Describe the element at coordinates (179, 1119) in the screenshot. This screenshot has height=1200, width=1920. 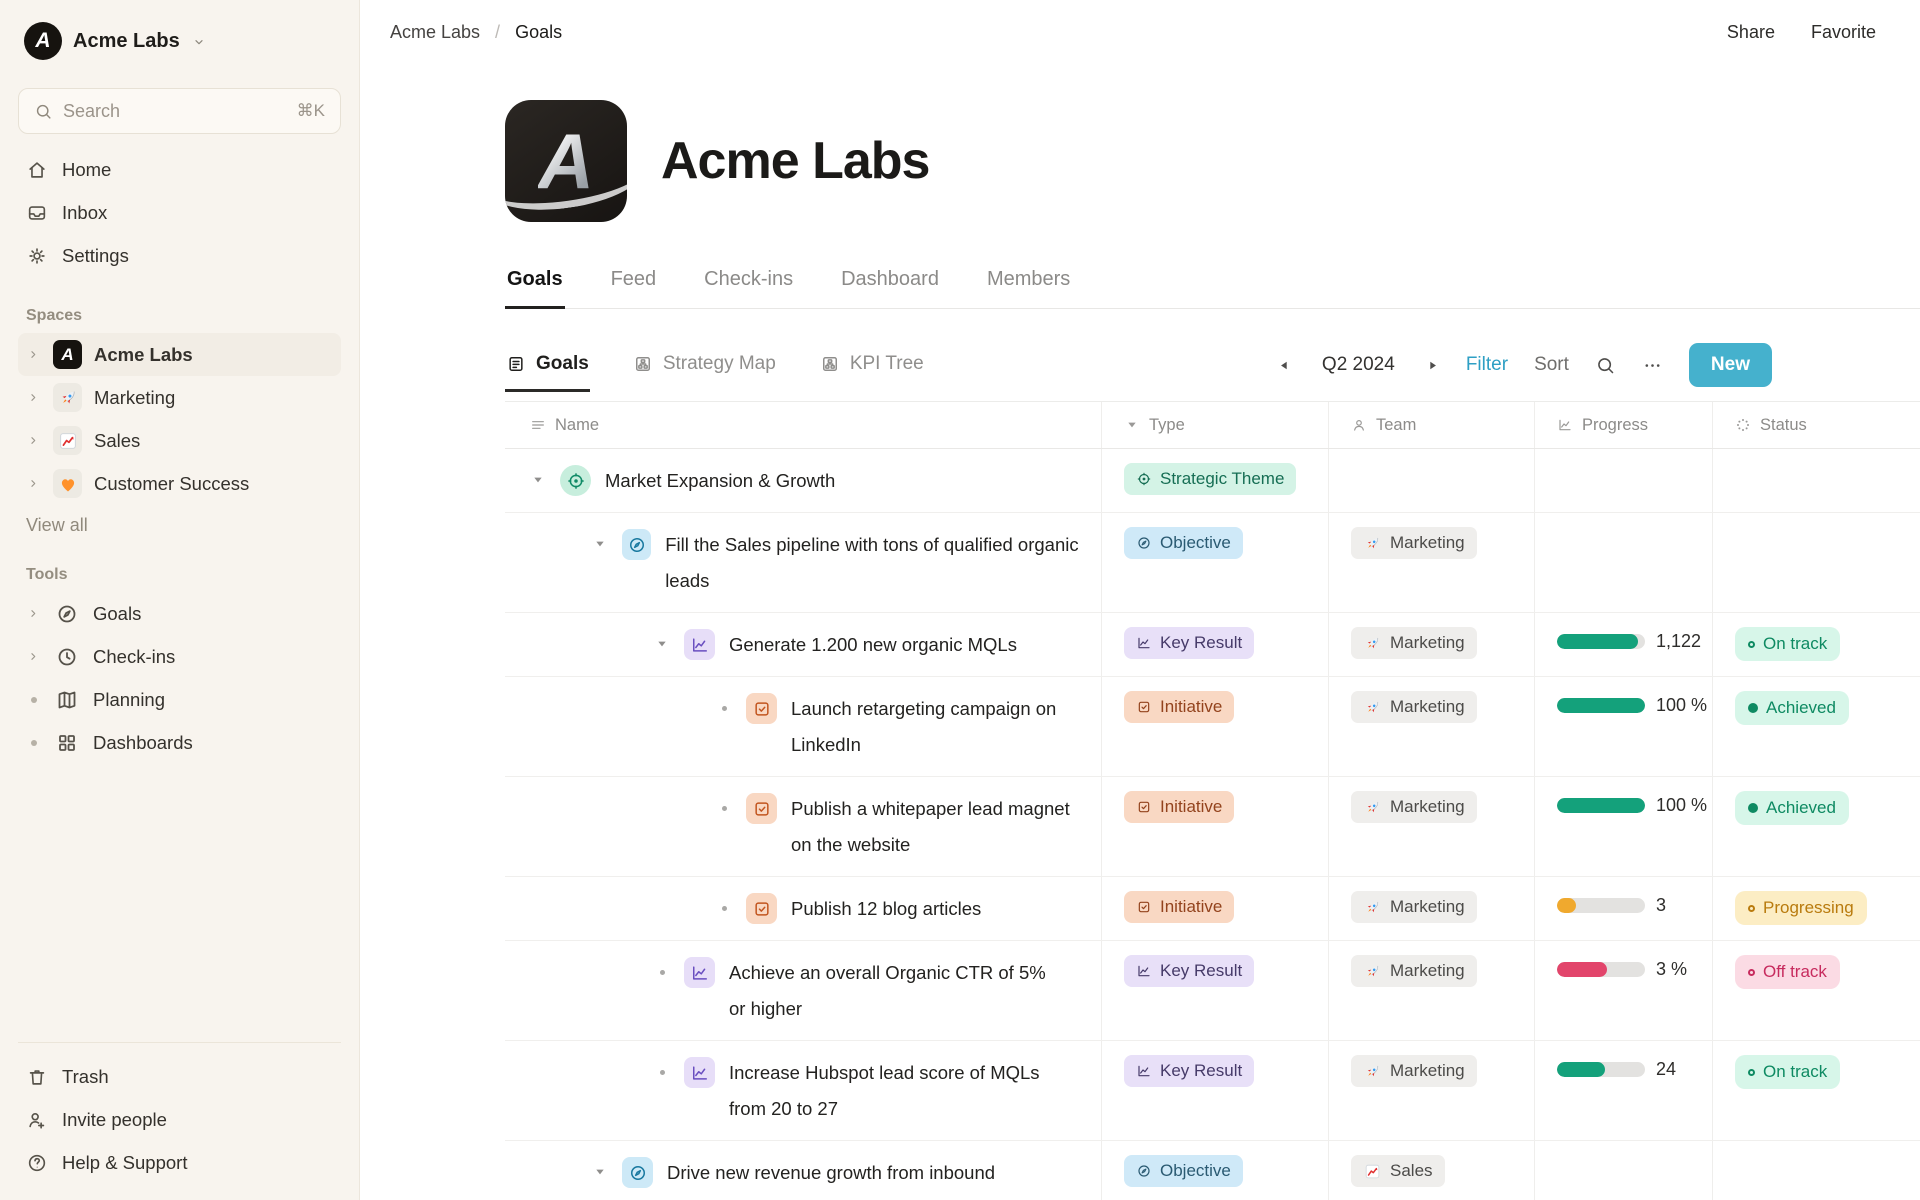
I see `sidebar-footer-invite-people: Invite people` at that location.